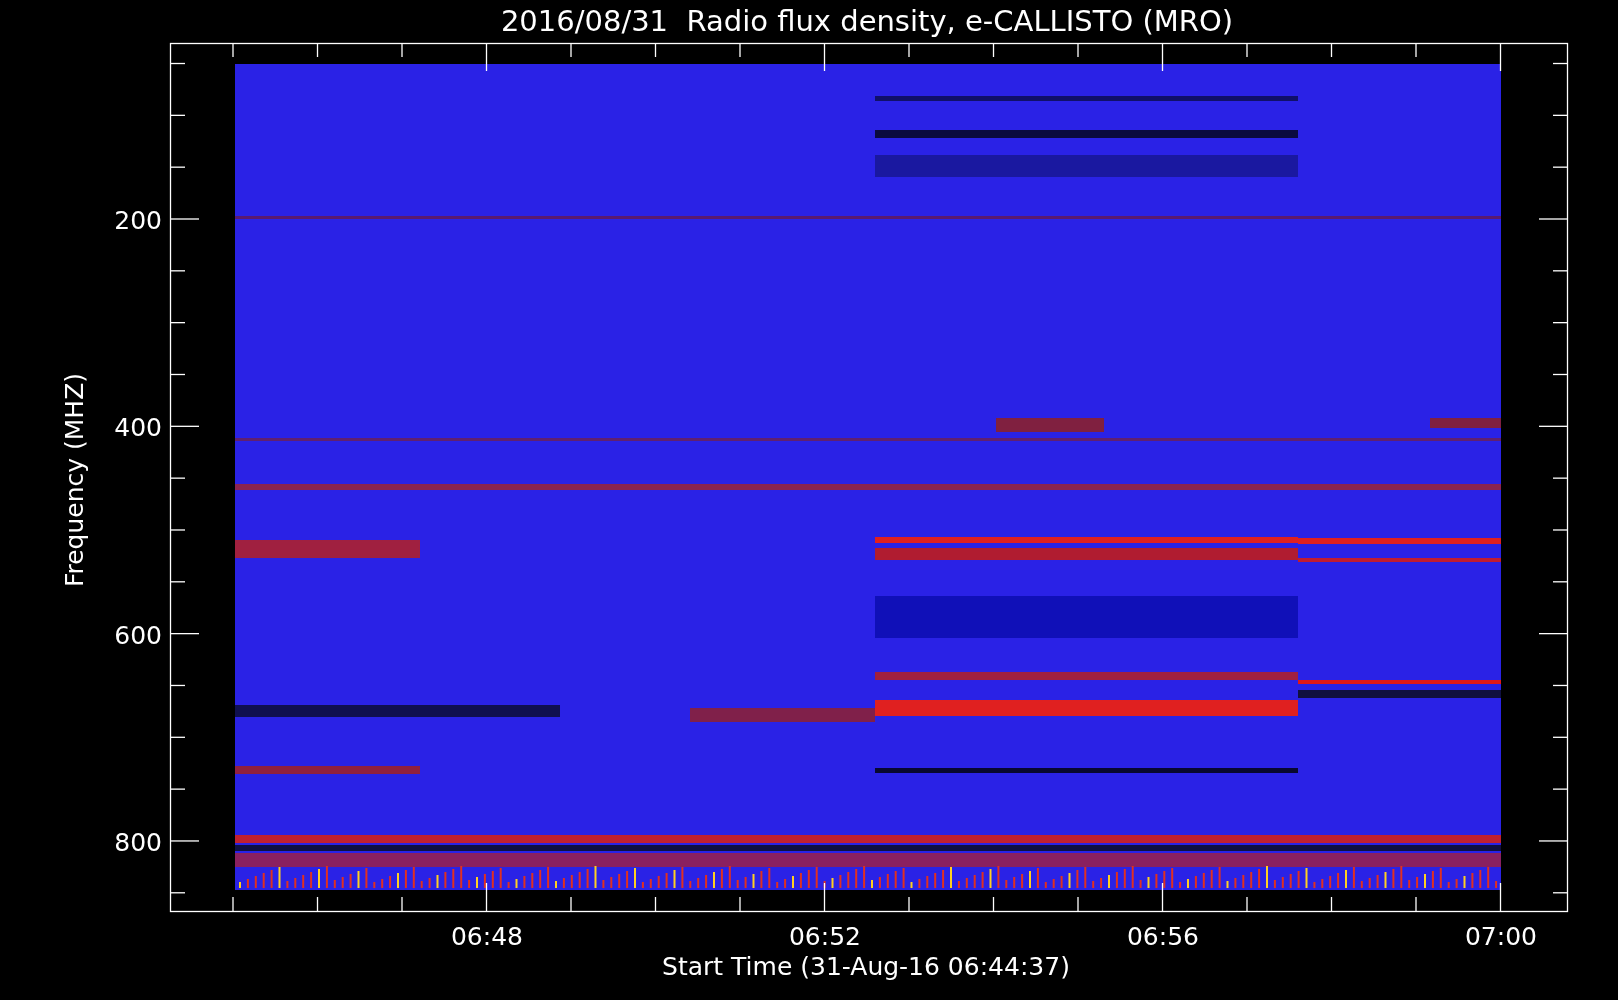 The height and width of the screenshot is (1000, 1618). What do you see at coordinates (867, 21) in the screenshot?
I see `plot-title: 2016/08/31 Radio flux density, e-CALLISTO (MRO)` at bounding box center [867, 21].